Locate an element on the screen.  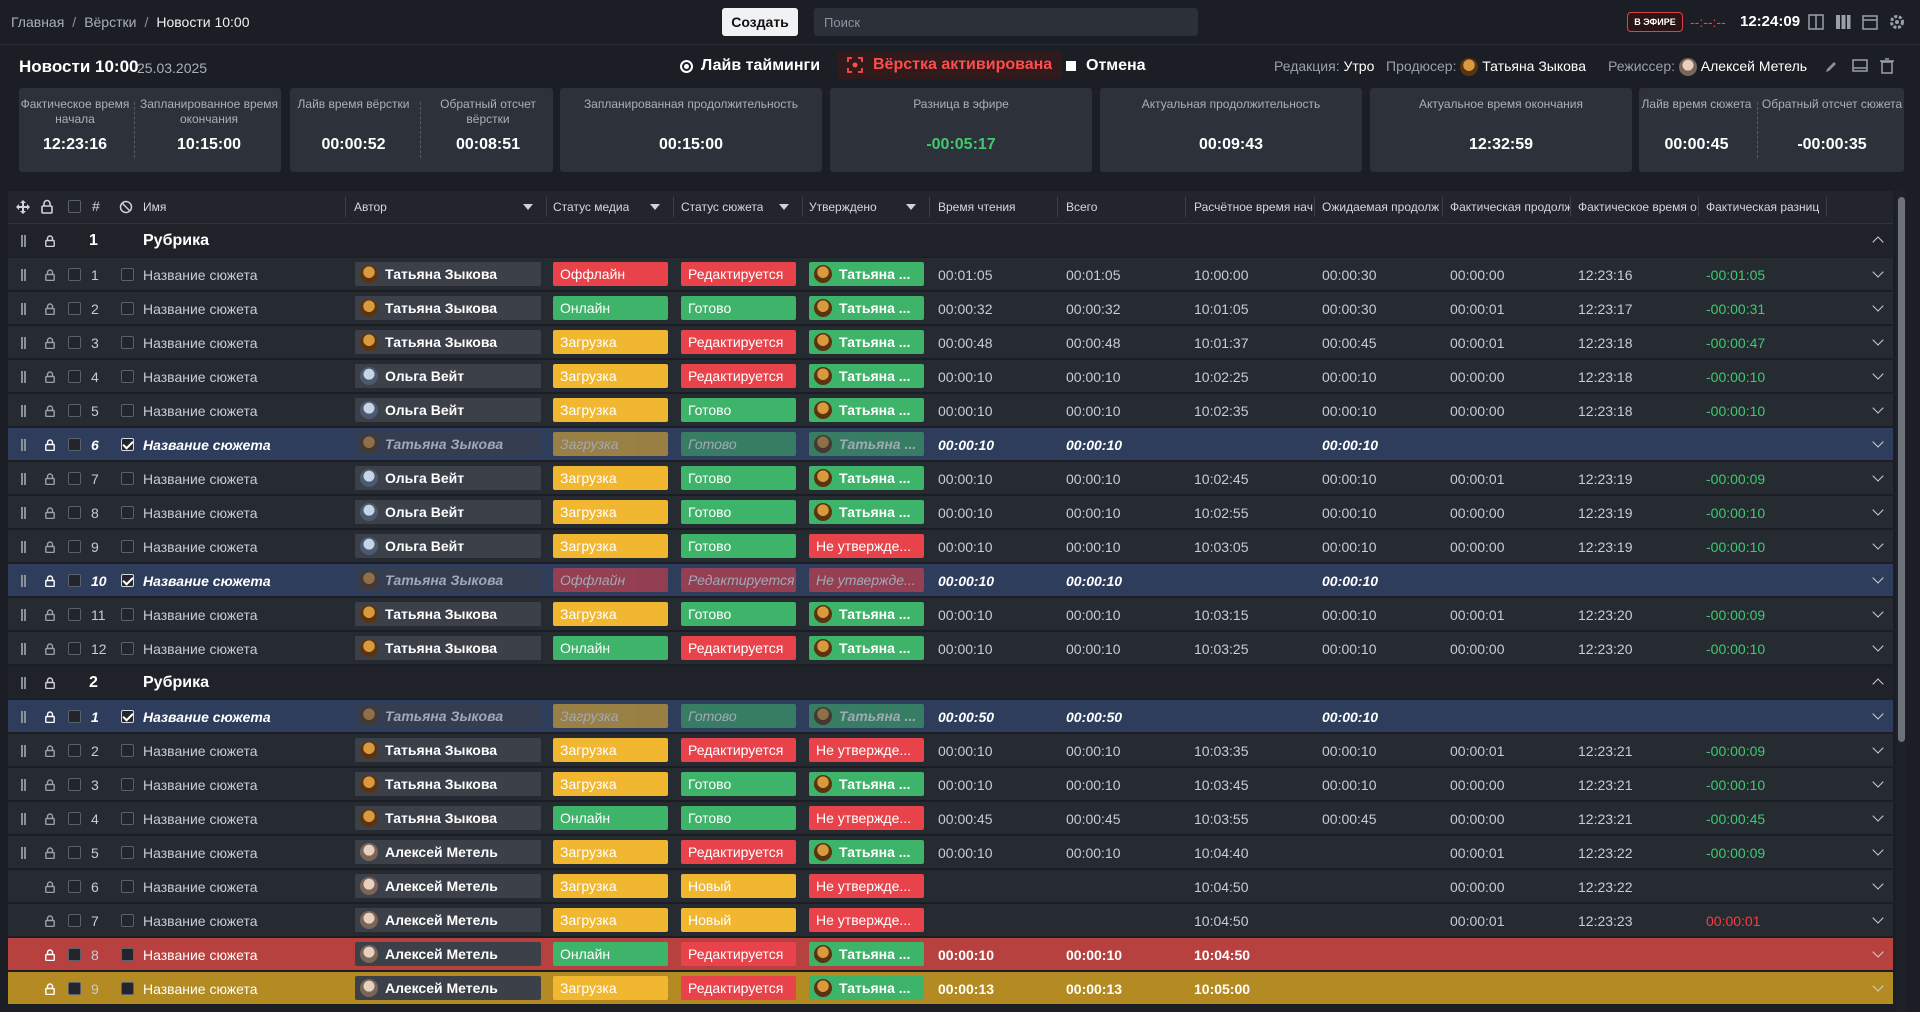
column-name: Имя is located at coordinates (154, 207).